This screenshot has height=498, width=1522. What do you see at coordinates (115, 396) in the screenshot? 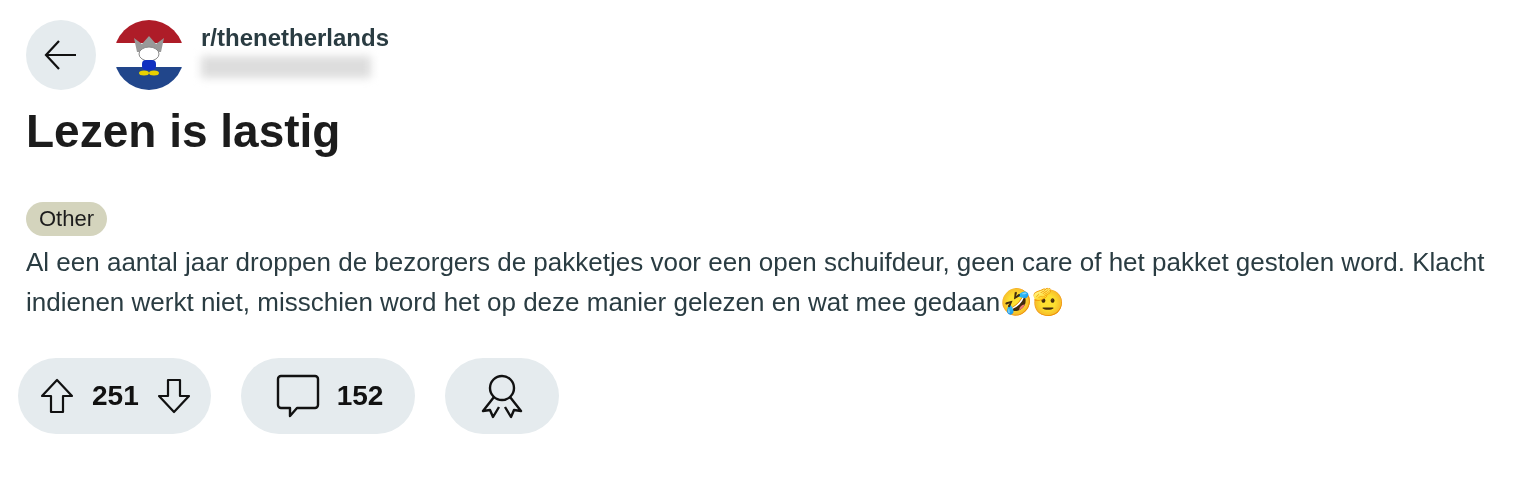
I see `vote-count: 251` at bounding box center [115, 396].